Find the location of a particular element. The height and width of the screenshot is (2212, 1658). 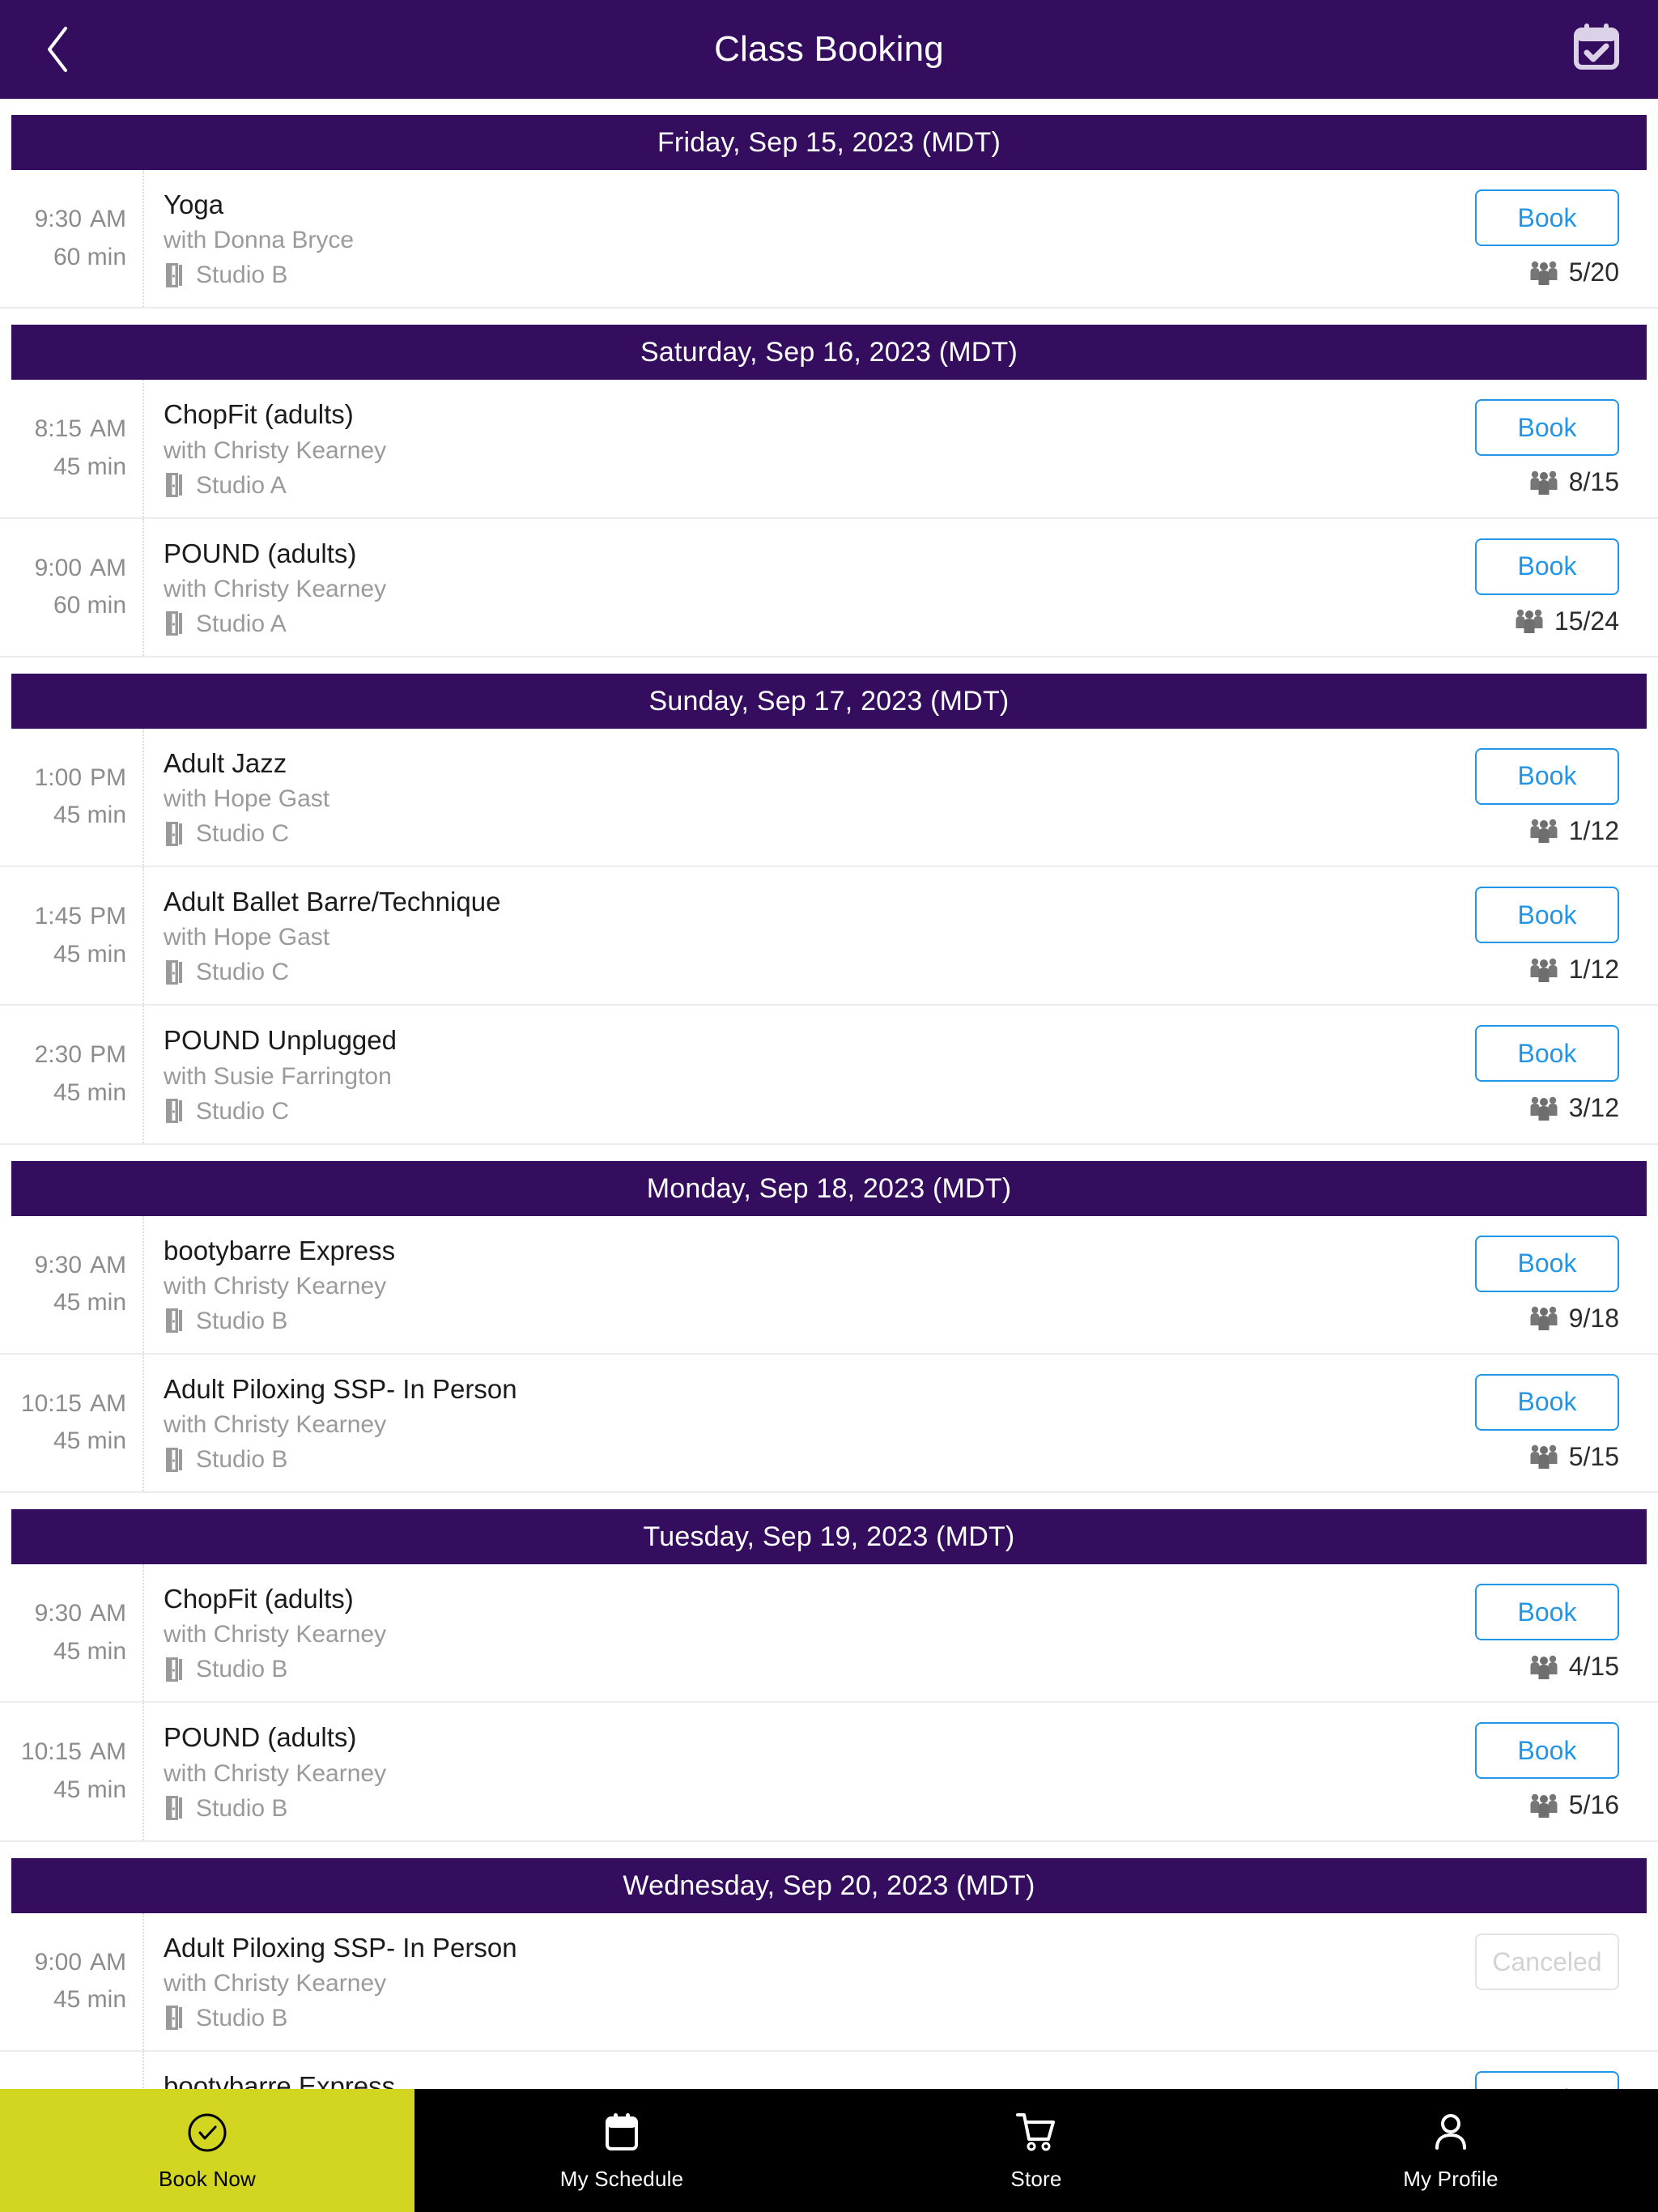

class-time-column: 2:30 PM 45 min is located at coordinates (72, 1074).